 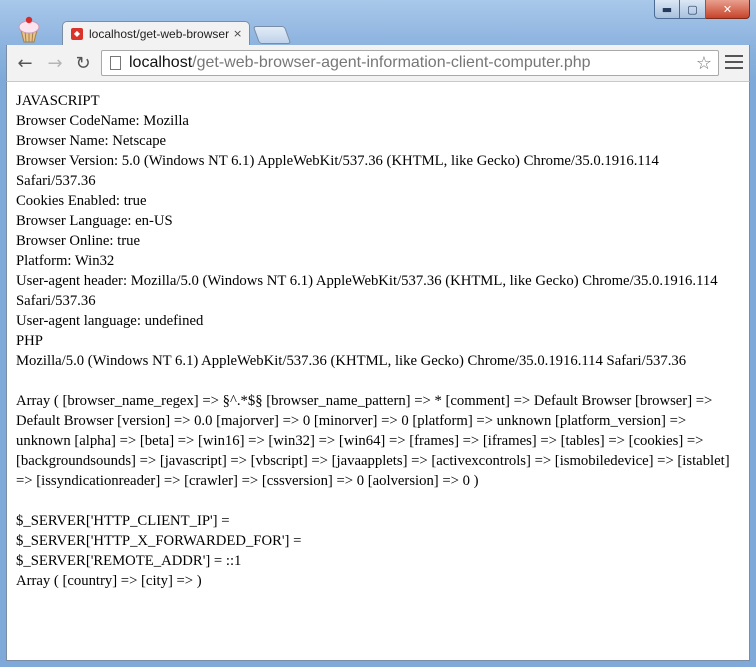 What do you see at coordinates (78, 241) in the screenshot?
I see `text-line: Browser Online: true` at bounding box center [78, 241].